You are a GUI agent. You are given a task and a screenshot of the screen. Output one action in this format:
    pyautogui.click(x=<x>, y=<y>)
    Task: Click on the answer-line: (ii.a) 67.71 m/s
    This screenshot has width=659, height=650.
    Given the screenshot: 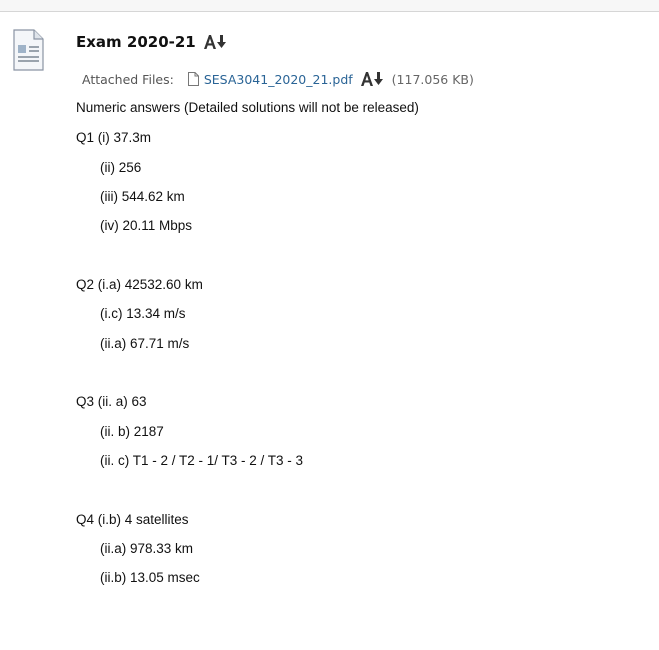 What is the action you would take?
    pyautogui.click(x=145, y=343)
    